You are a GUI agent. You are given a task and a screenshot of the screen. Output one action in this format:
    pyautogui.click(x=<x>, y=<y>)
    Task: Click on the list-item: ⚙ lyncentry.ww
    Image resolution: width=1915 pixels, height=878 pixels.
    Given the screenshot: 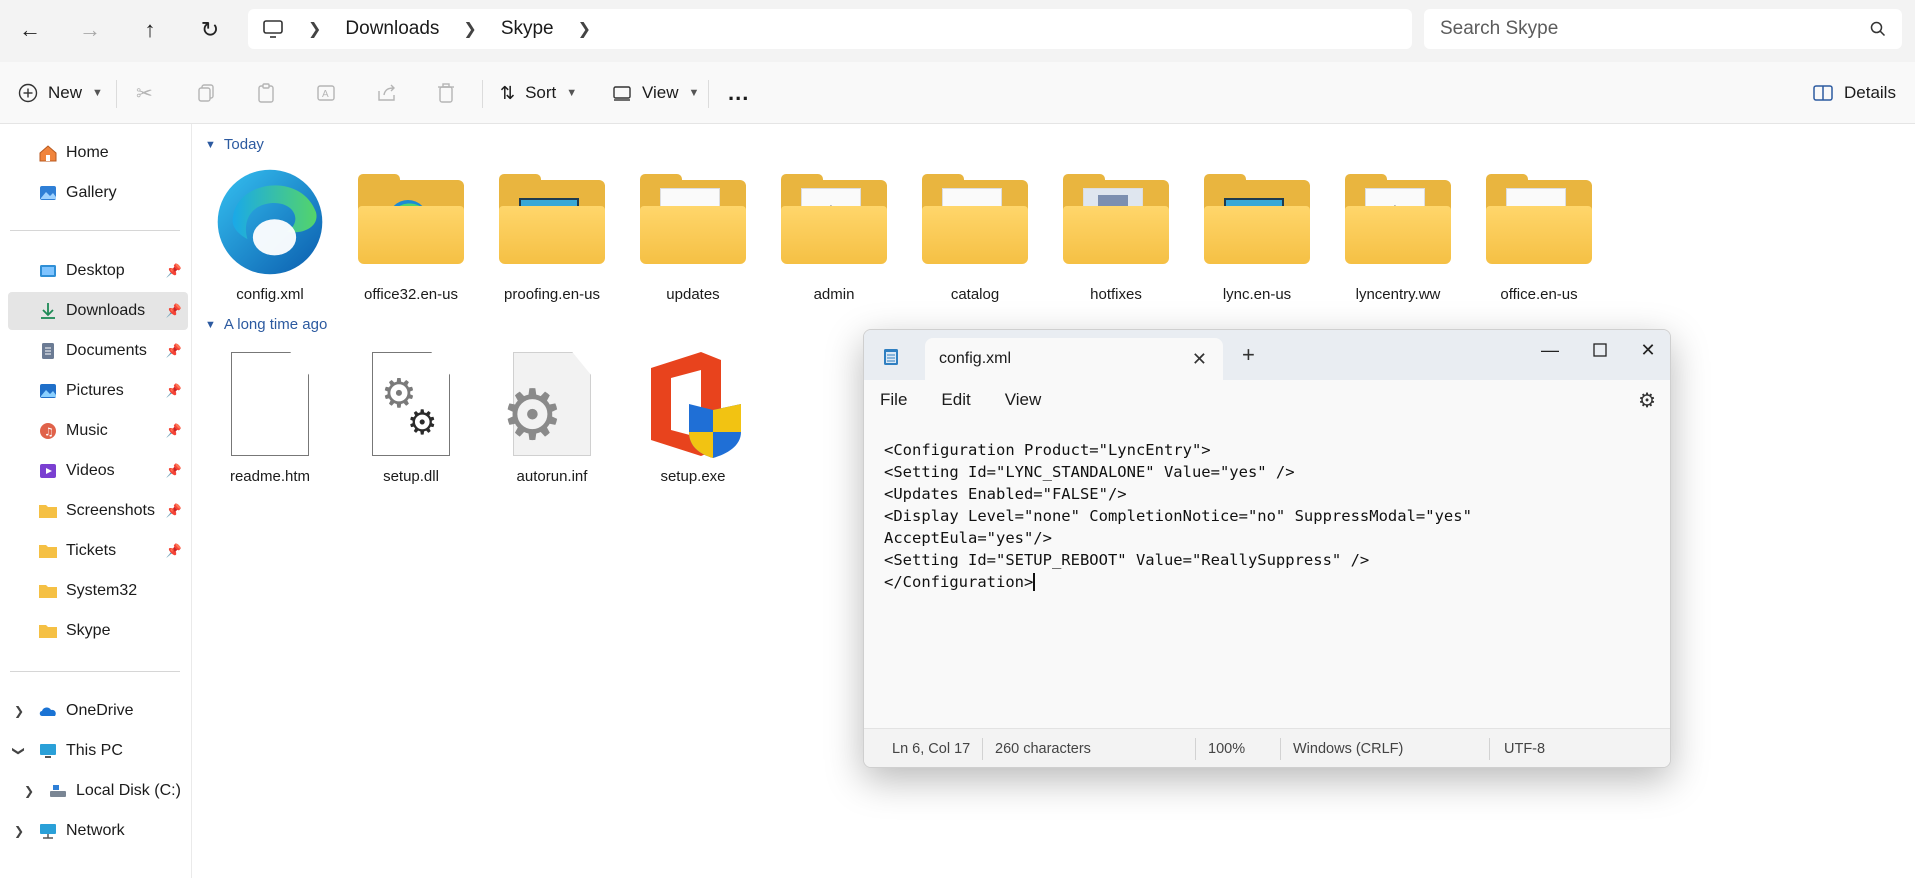 What is the action you would take?
    pyautogui.click(x=1398, y=237)
    